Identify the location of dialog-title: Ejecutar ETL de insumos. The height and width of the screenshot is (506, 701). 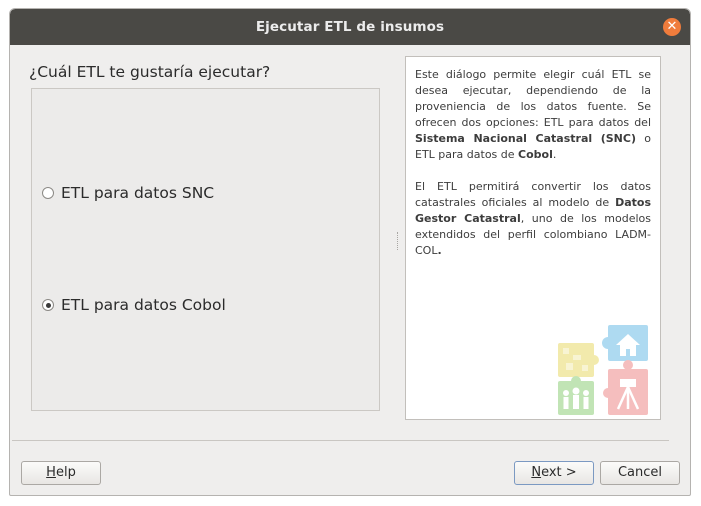
(350, 27).